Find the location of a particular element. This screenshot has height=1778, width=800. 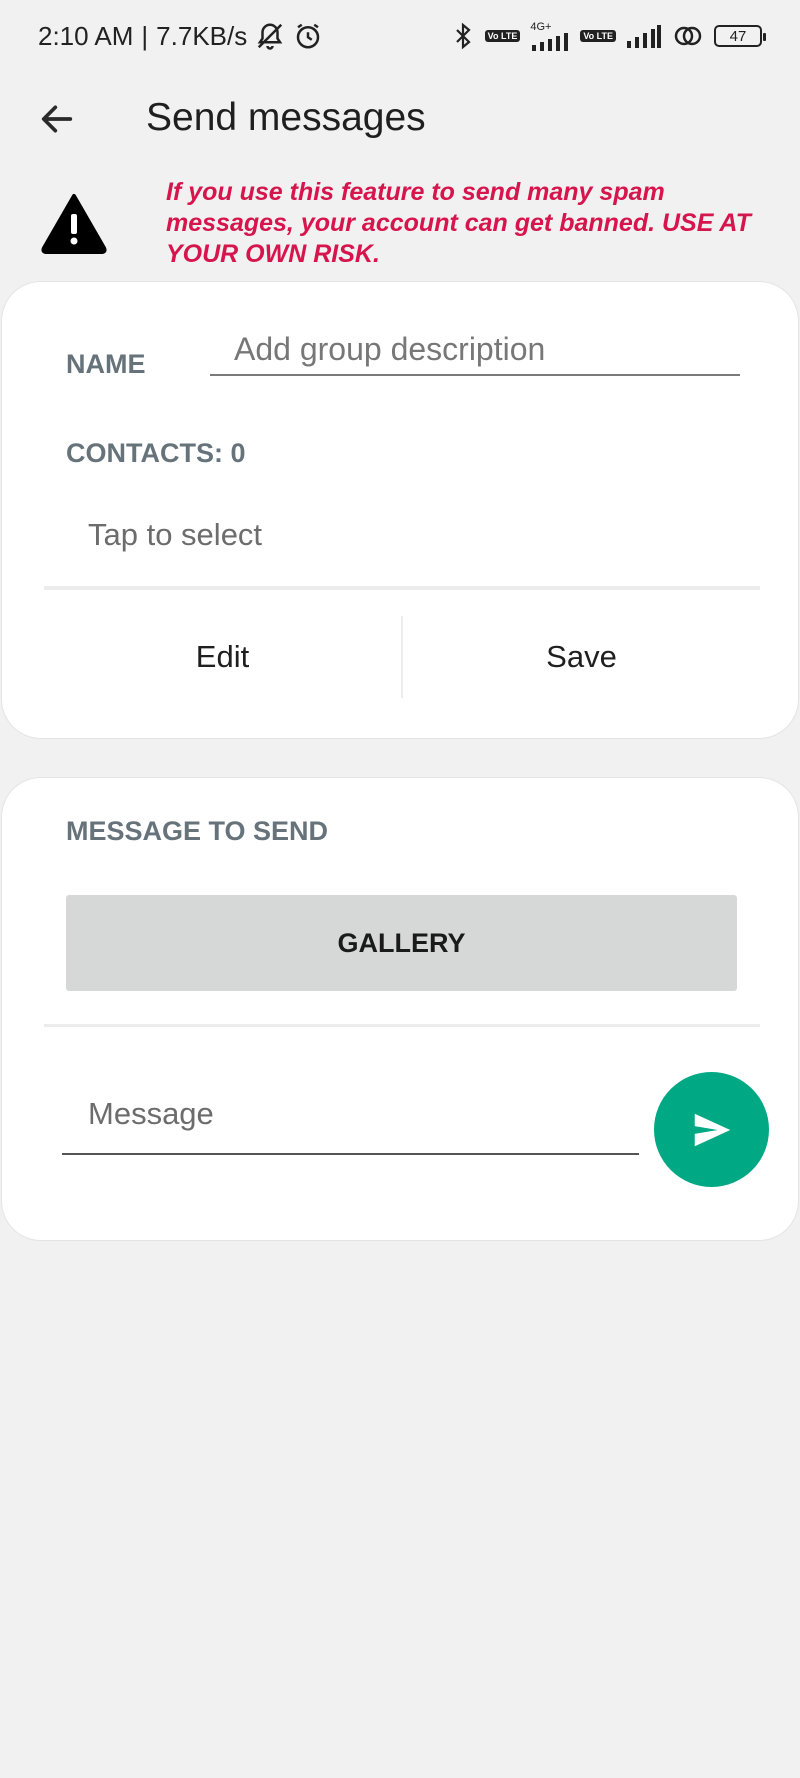

message-input is located at coordinates (350, 1115).